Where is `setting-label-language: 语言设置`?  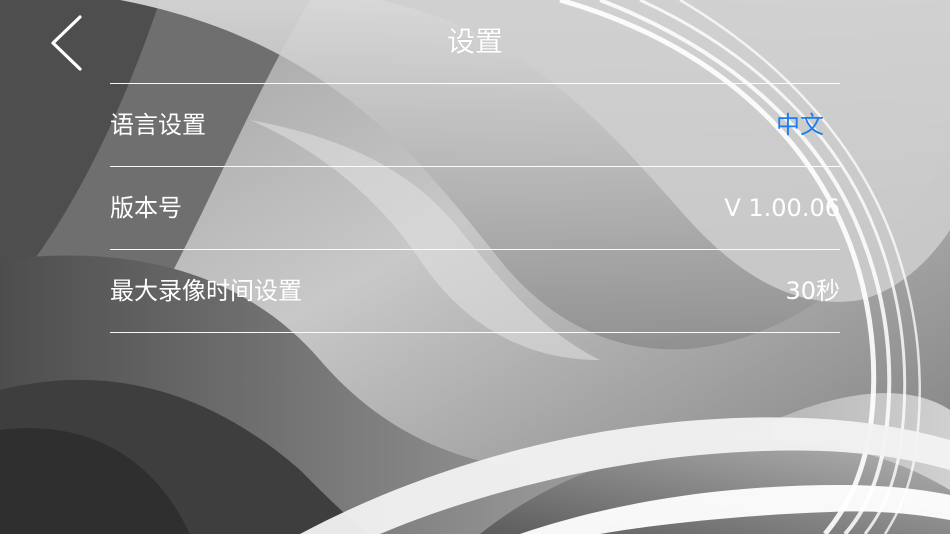
setting-label-language: 语言设置 is located at coordinates (158, 125).